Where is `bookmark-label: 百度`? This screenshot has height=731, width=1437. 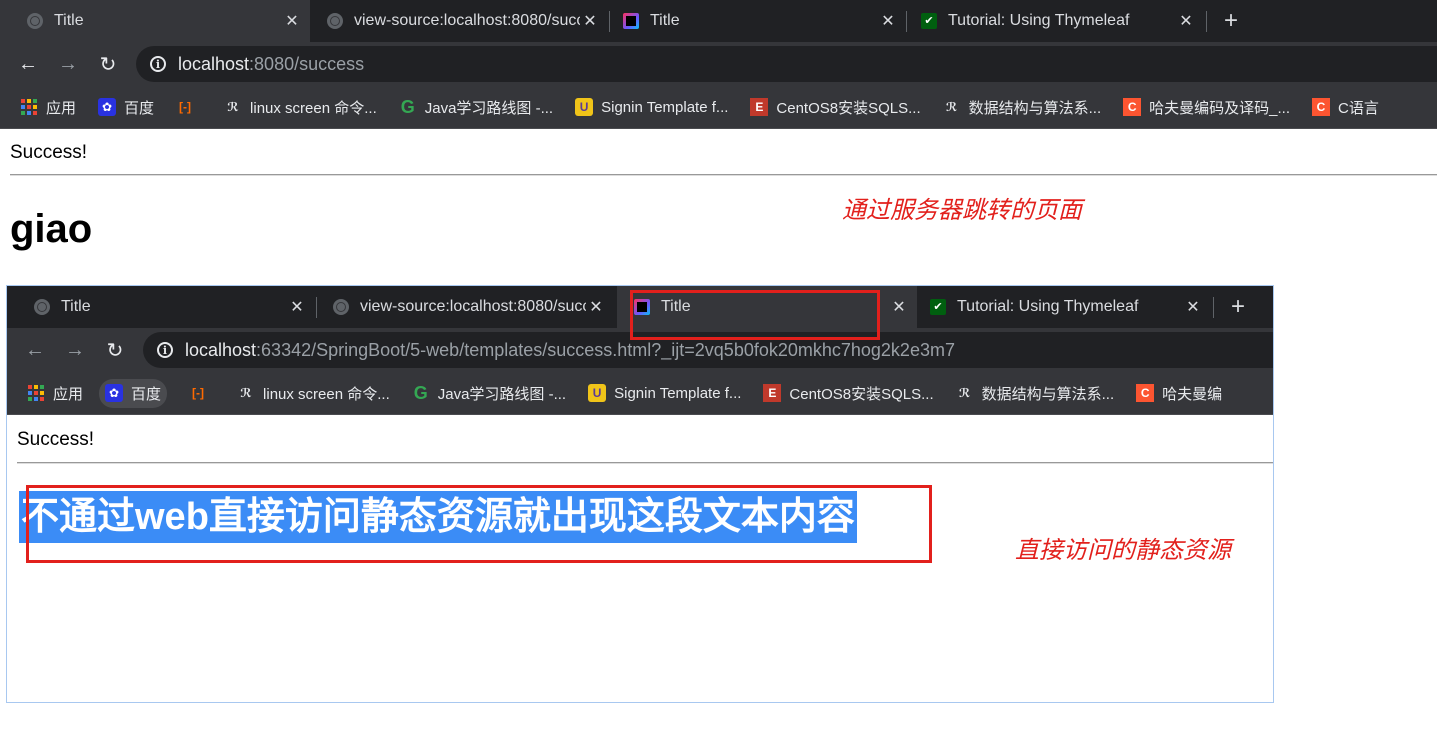
bookmark-label: 百度 is located at coordinates (146, 394).